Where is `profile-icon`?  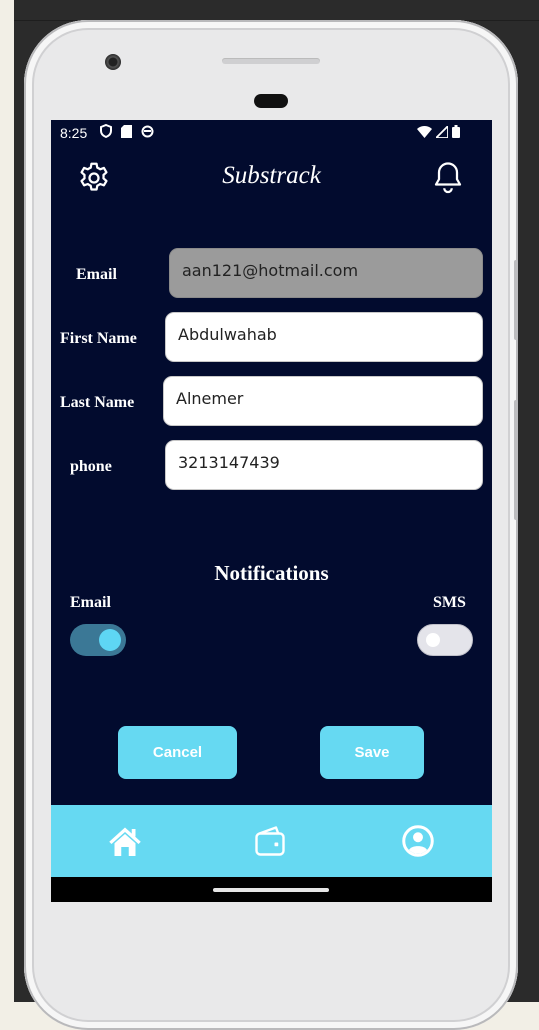
profile-icon is located at coordinates (418, 841).